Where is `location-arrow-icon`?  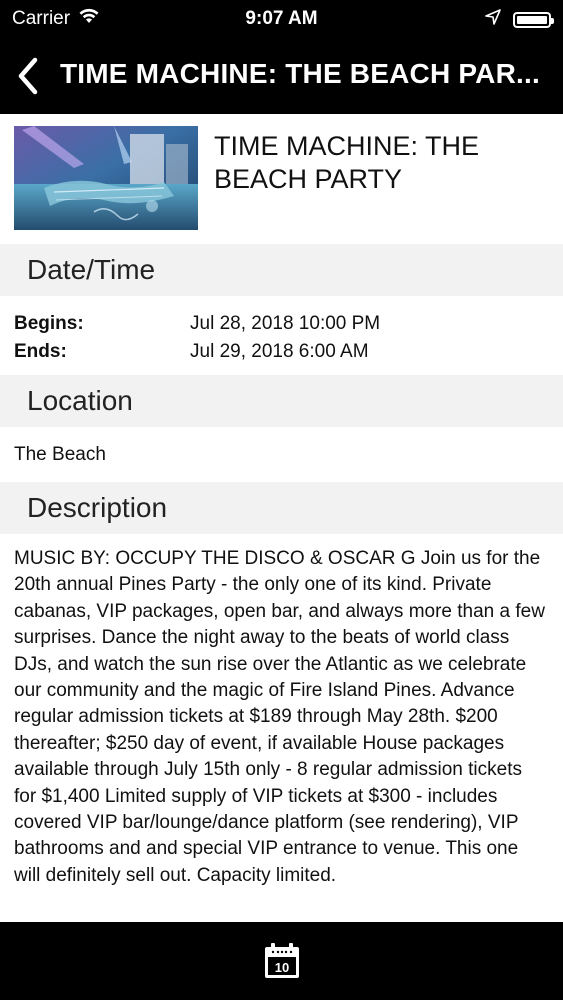 location-arrow-icon is located at coordinates (493, 19).